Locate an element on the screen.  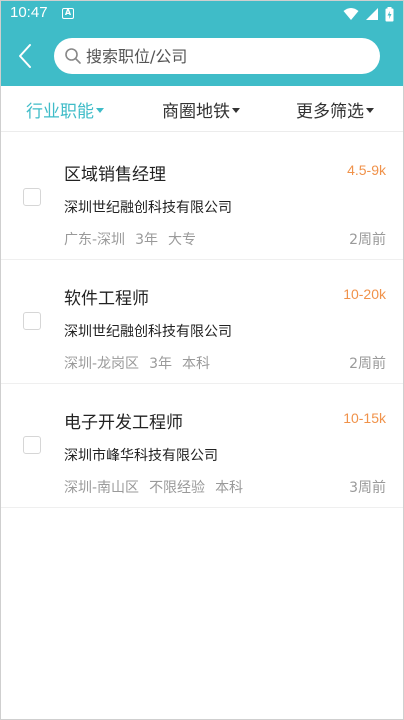
status-time: 10:47 is located at coordinates (29, 12).